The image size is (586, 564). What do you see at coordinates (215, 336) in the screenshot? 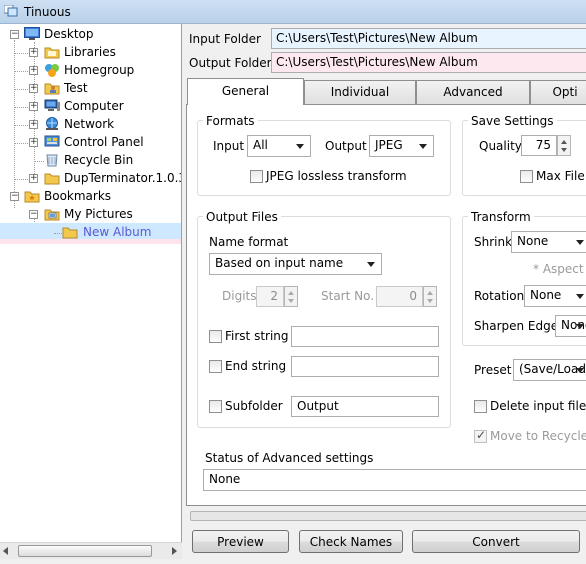
I see `first-string-checkbox` at bounding box center [215, 336].